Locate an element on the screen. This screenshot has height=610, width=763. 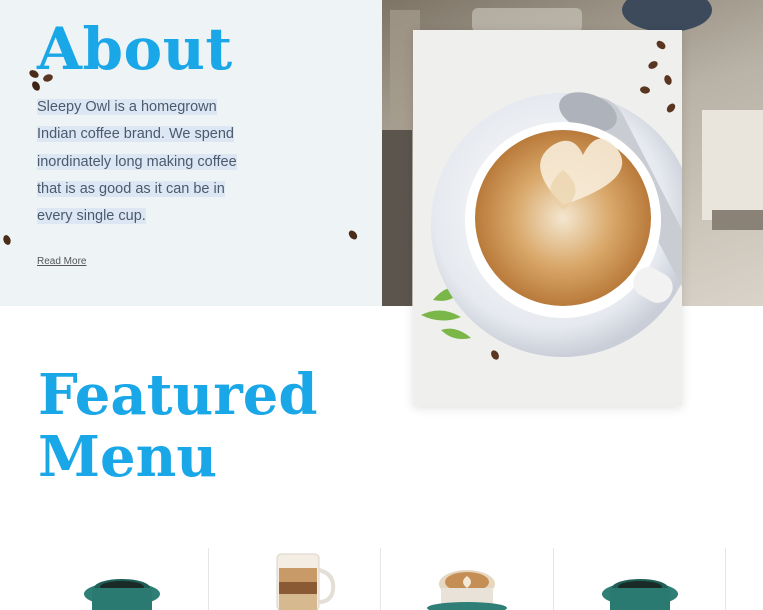
menu-items-row is located at coordinates (381, 579).